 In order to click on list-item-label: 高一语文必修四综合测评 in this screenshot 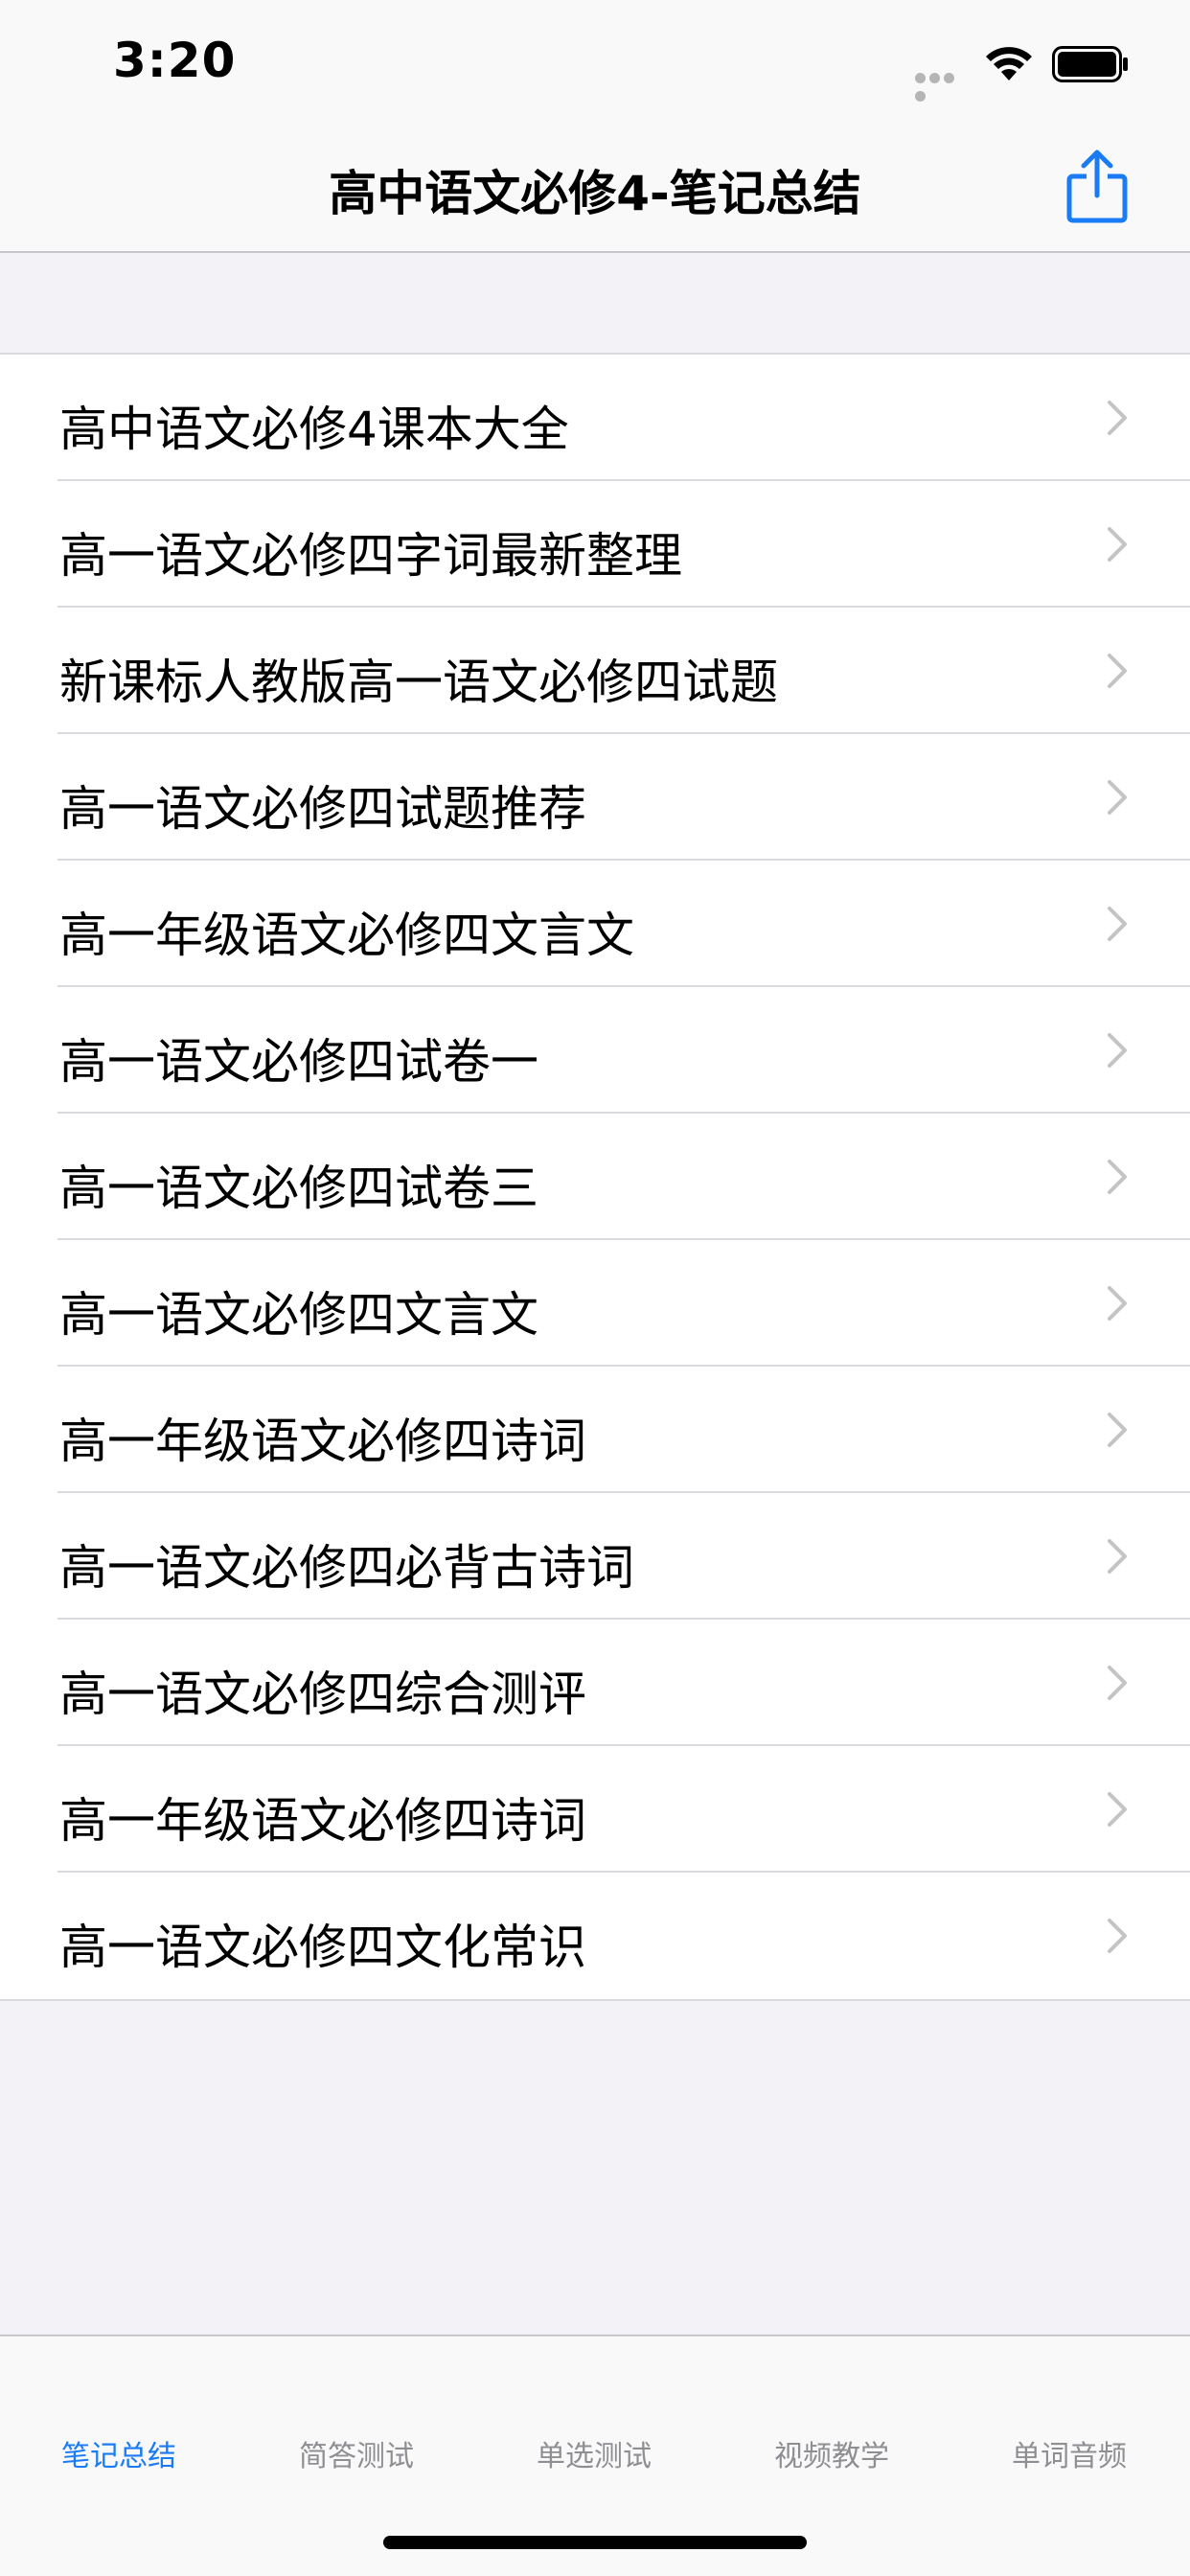, I will do `click(323, 1694)`.